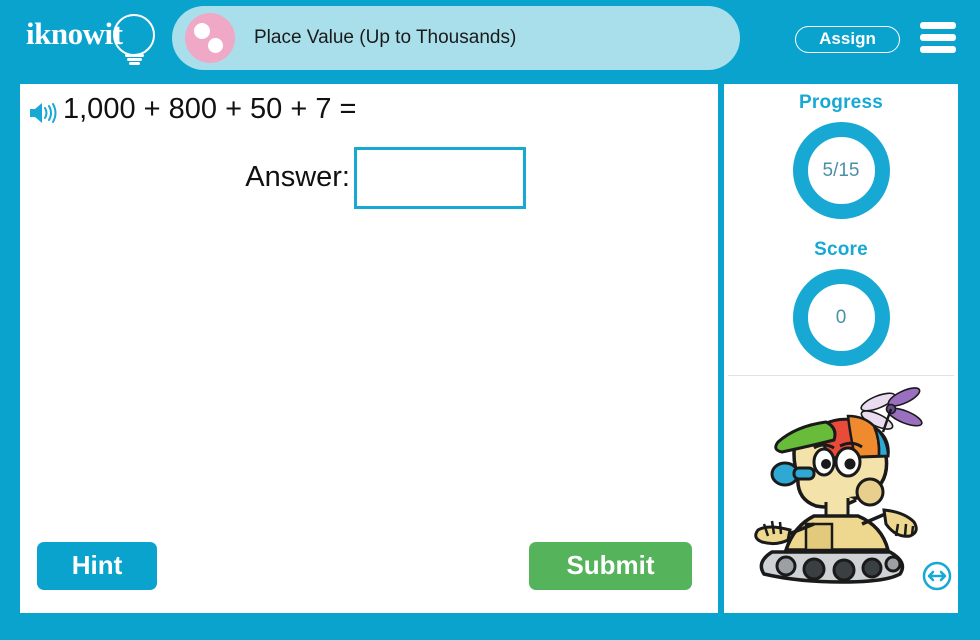 This screenshot has width=980, height=640. What do you see at coordinates (134, 60) in the screenshot?
I see `lightbulb-base-icon` at bounding box center [134, 60].